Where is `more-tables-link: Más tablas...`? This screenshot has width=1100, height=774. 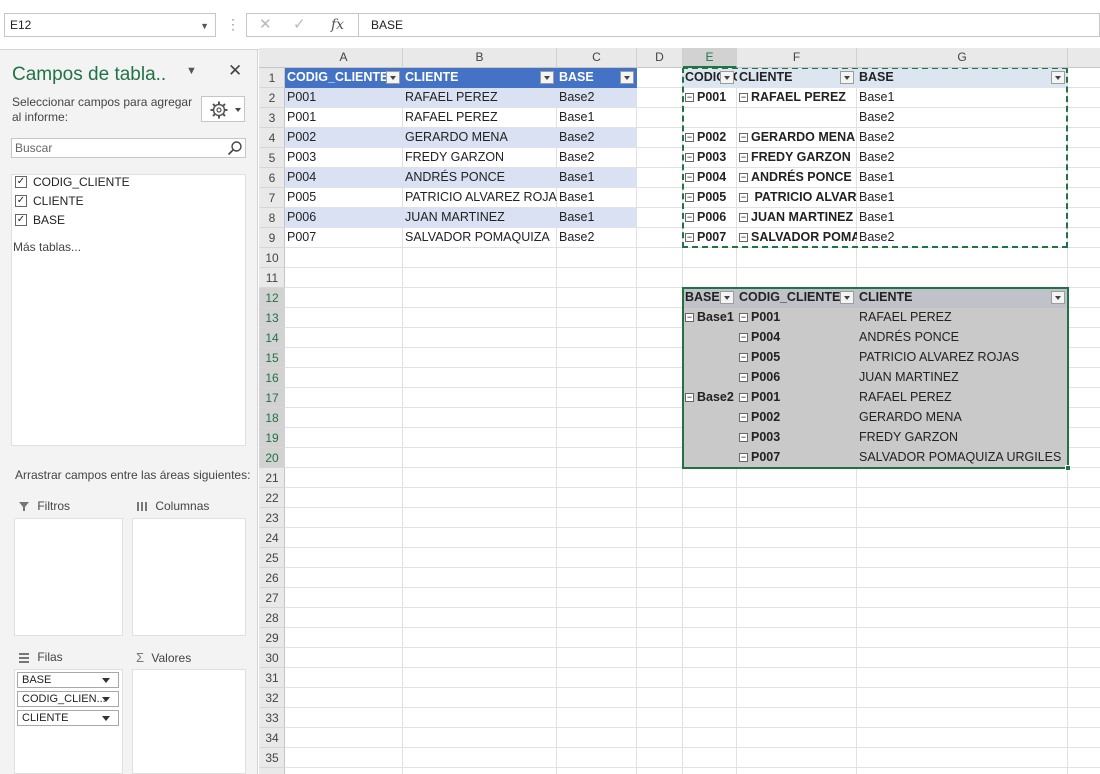
more-tables-link: Más tablas... is located at coordinates (47, 247).